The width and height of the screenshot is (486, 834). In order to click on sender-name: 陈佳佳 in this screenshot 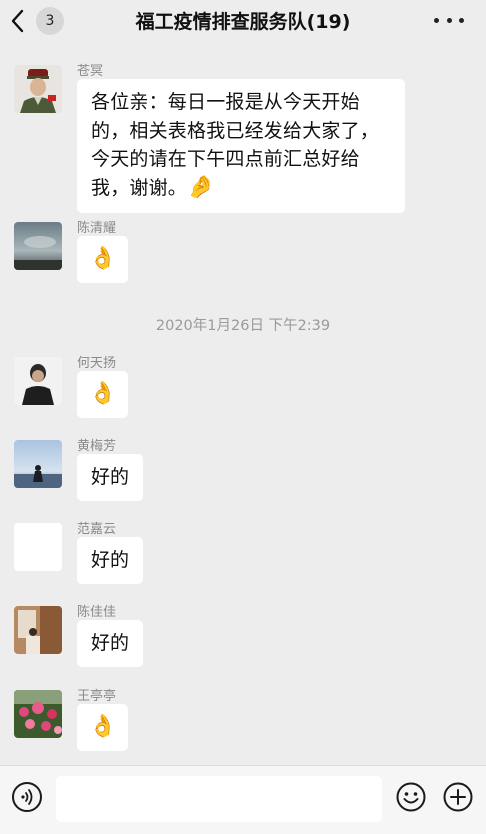, I will do `click(97, 612)`.